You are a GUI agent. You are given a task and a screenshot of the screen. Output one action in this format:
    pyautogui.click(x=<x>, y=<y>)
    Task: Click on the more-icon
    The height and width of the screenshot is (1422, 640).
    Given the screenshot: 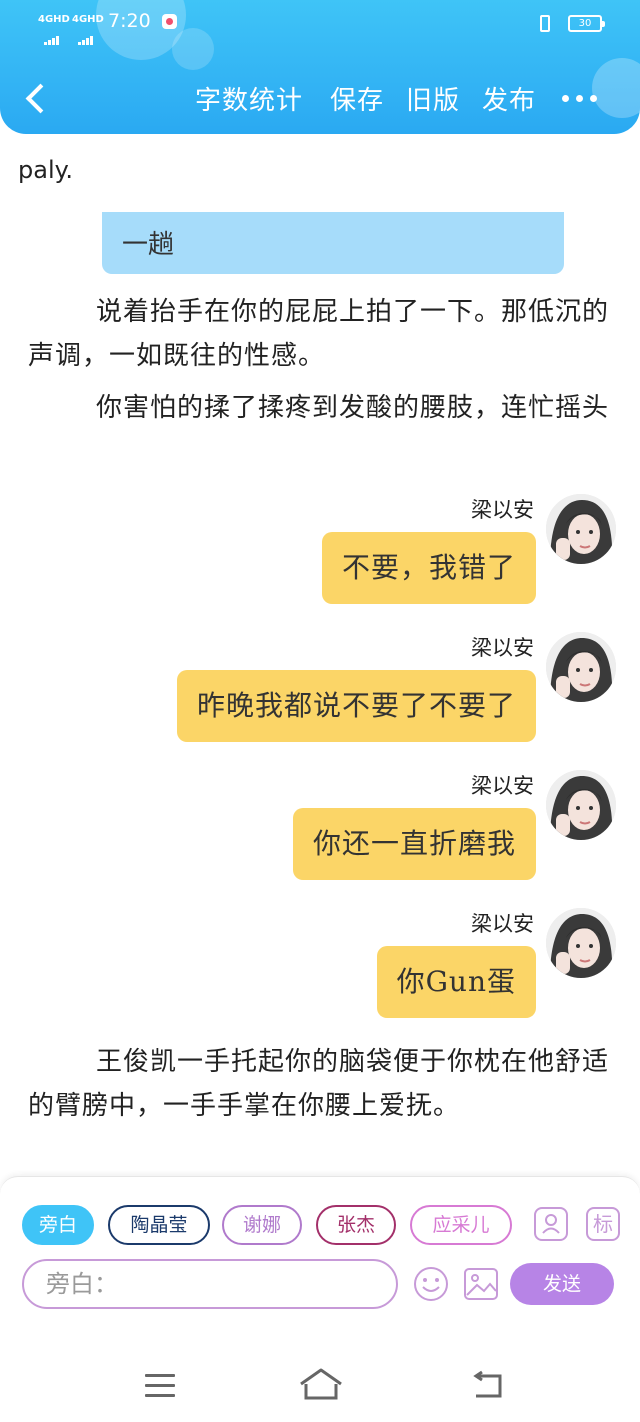 What is the action you would take?
    pyautogui.click(x=580, y=99)
    